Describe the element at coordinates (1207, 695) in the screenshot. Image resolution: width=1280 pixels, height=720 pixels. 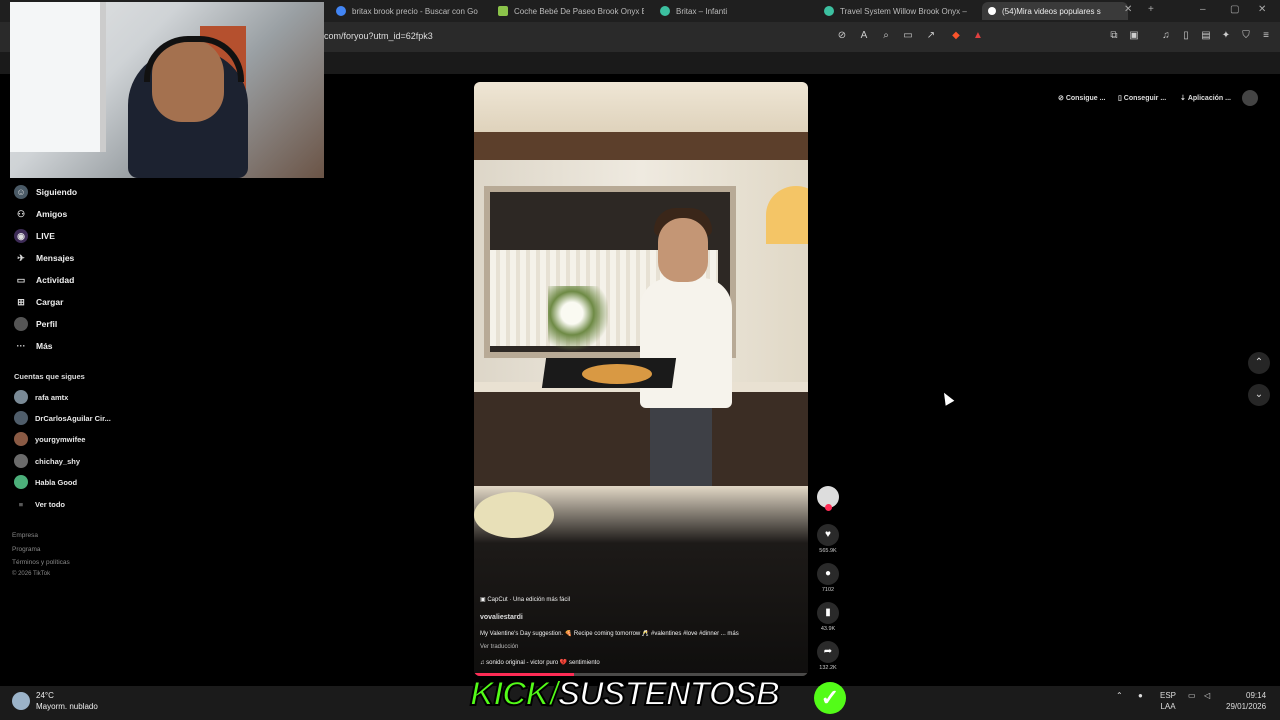
I see `volume-icon: ◁` at that location.